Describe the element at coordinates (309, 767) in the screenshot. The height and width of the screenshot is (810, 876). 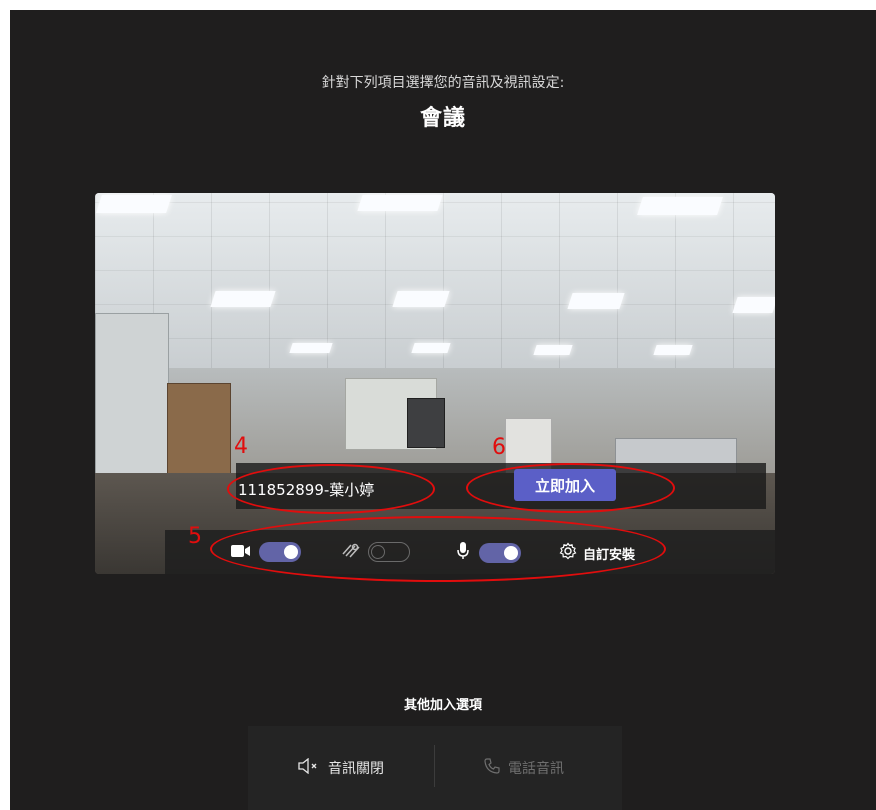
I see `speaker-muted-icon` at that location.